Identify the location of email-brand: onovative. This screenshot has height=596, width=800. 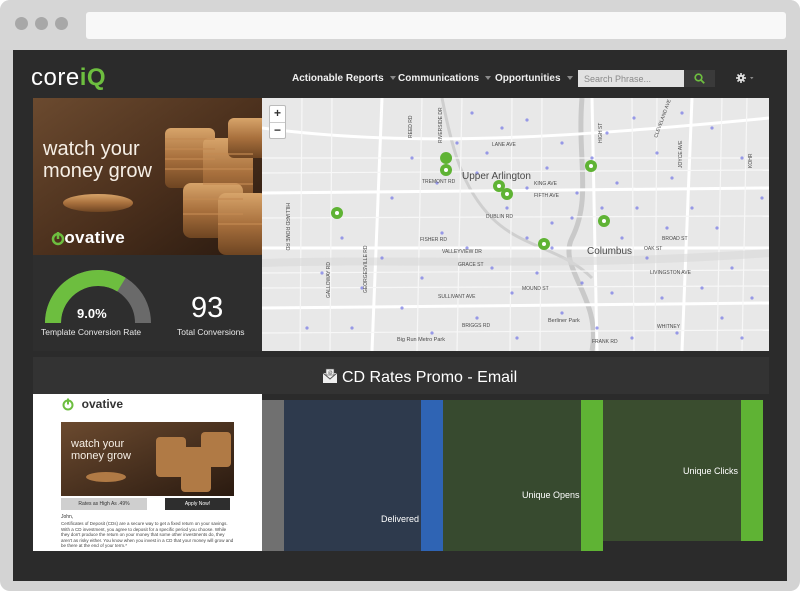
(95, 404).